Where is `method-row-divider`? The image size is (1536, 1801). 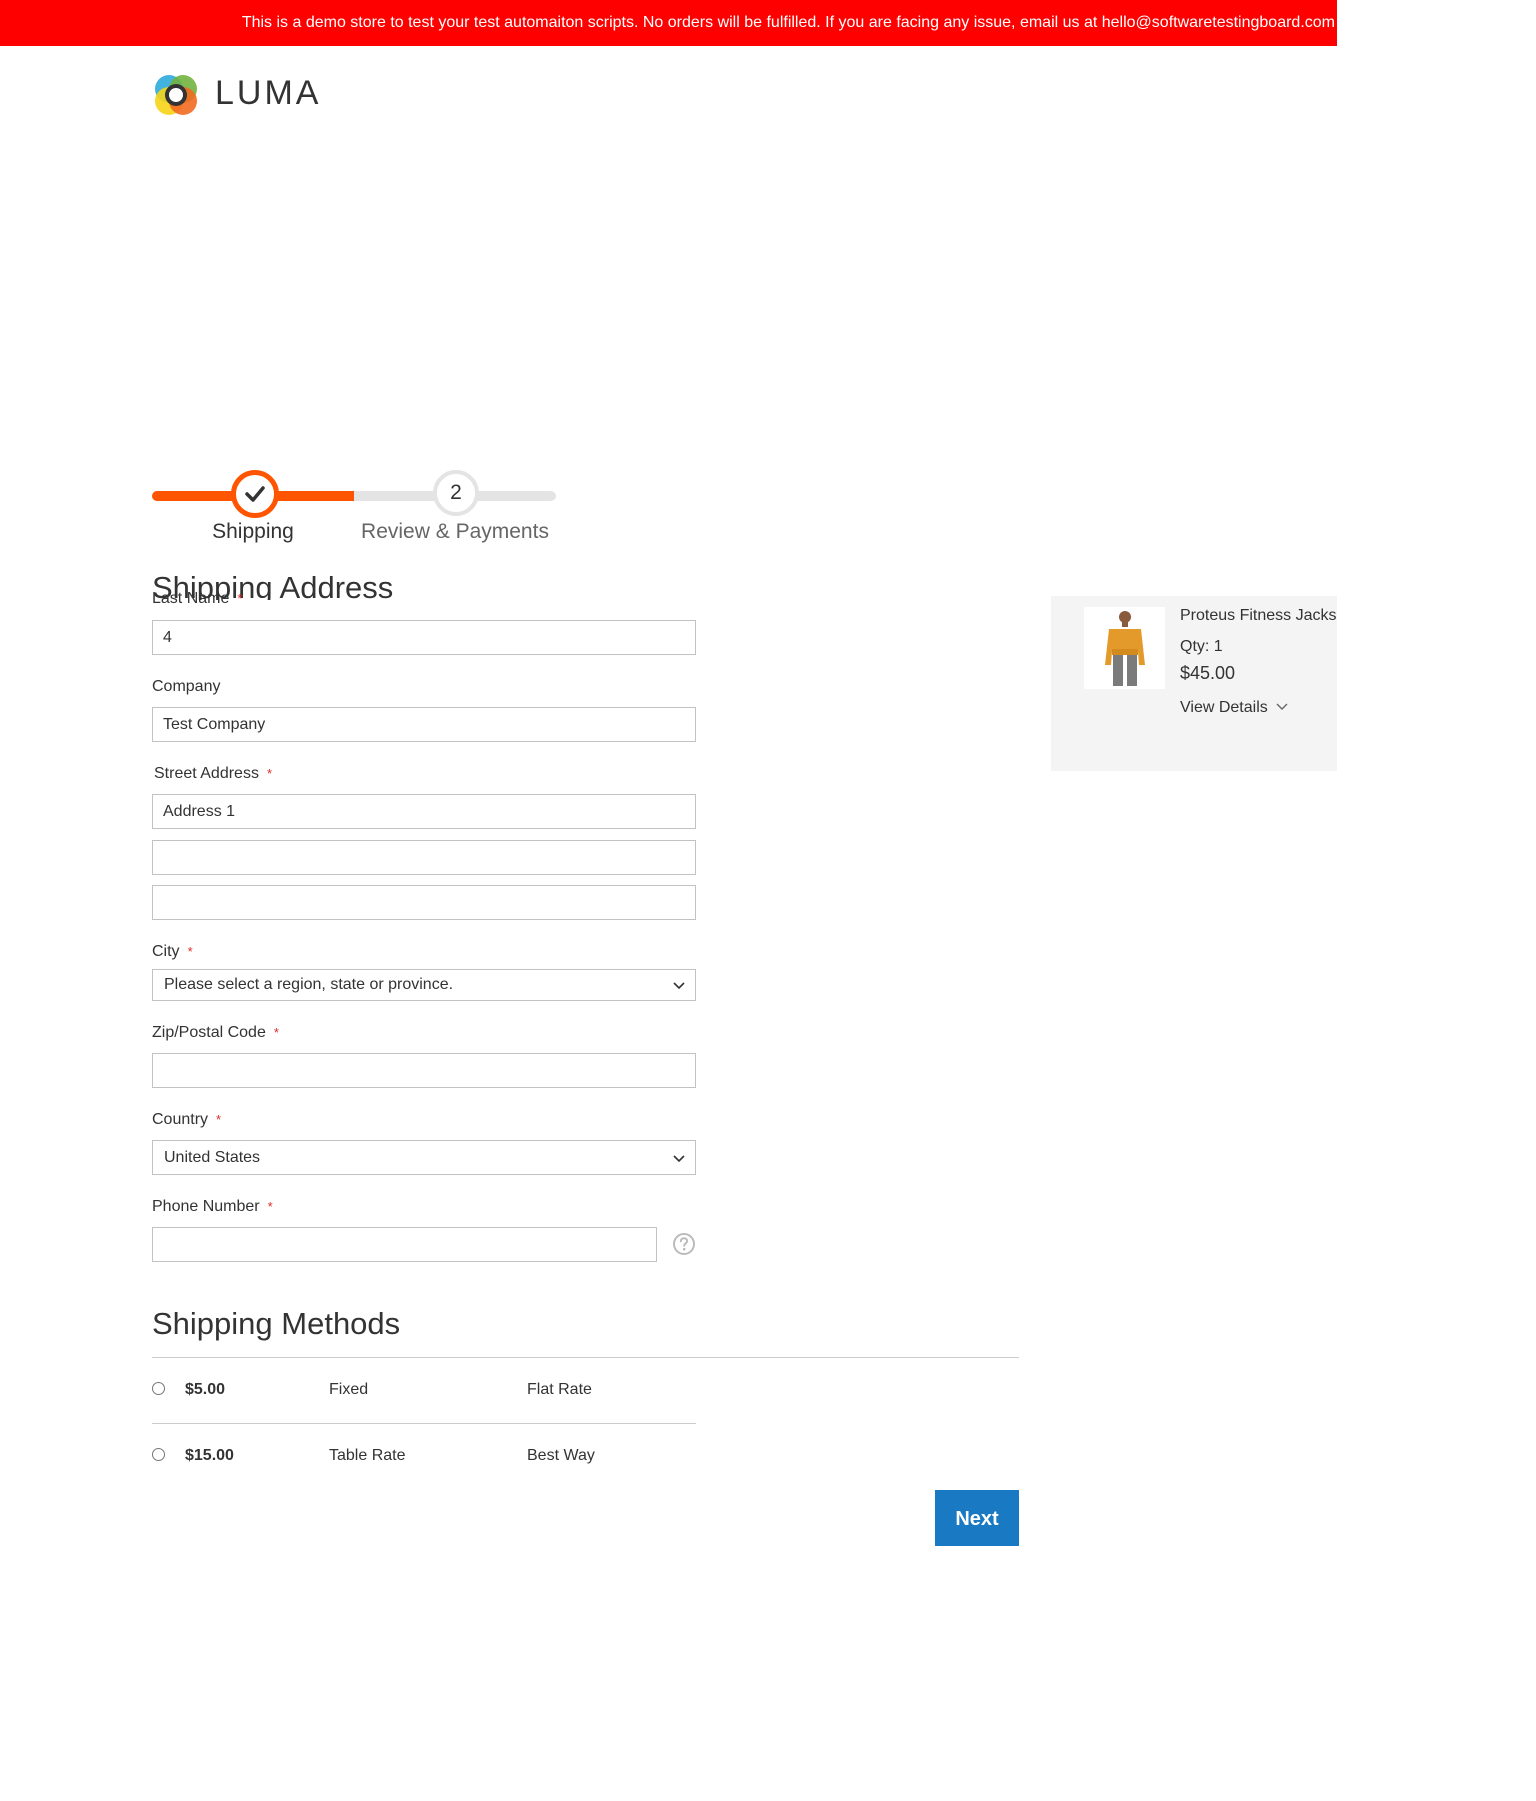 method-row-divider is located at coordinates (424, 1423).